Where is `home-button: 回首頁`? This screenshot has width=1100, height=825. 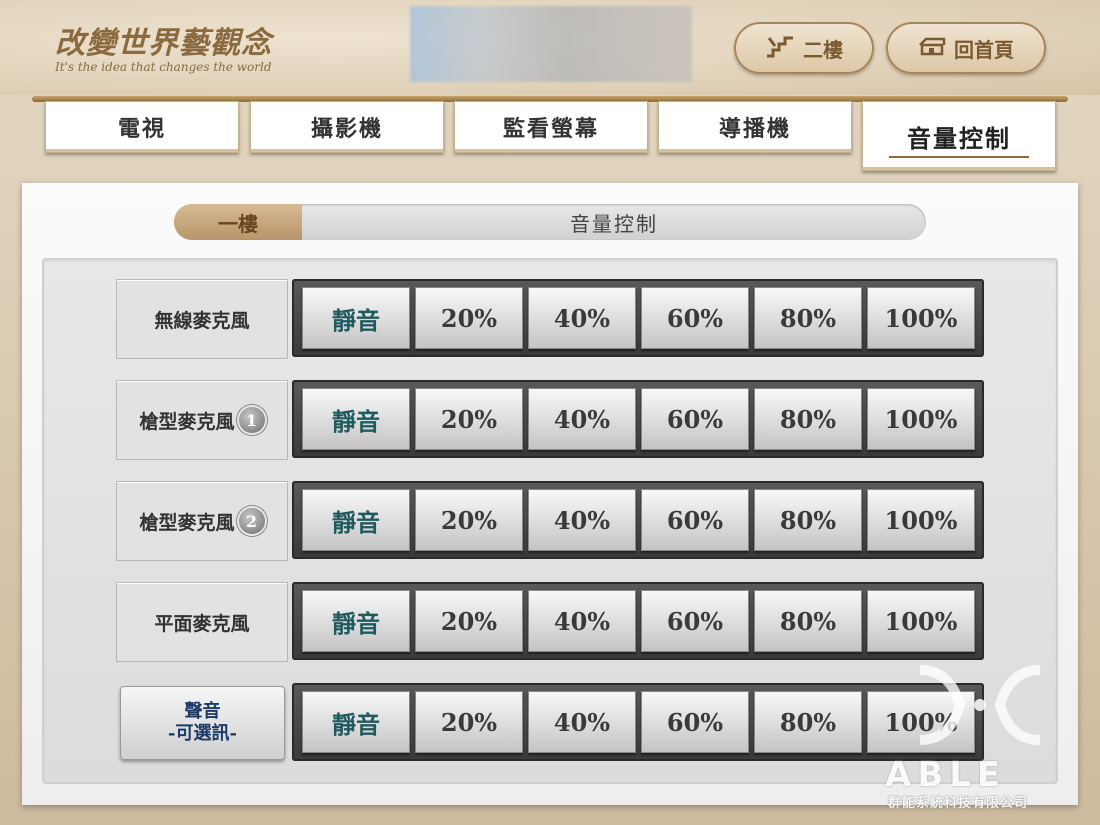 home-button: 回首頁 is located at coordinates (966, 48).